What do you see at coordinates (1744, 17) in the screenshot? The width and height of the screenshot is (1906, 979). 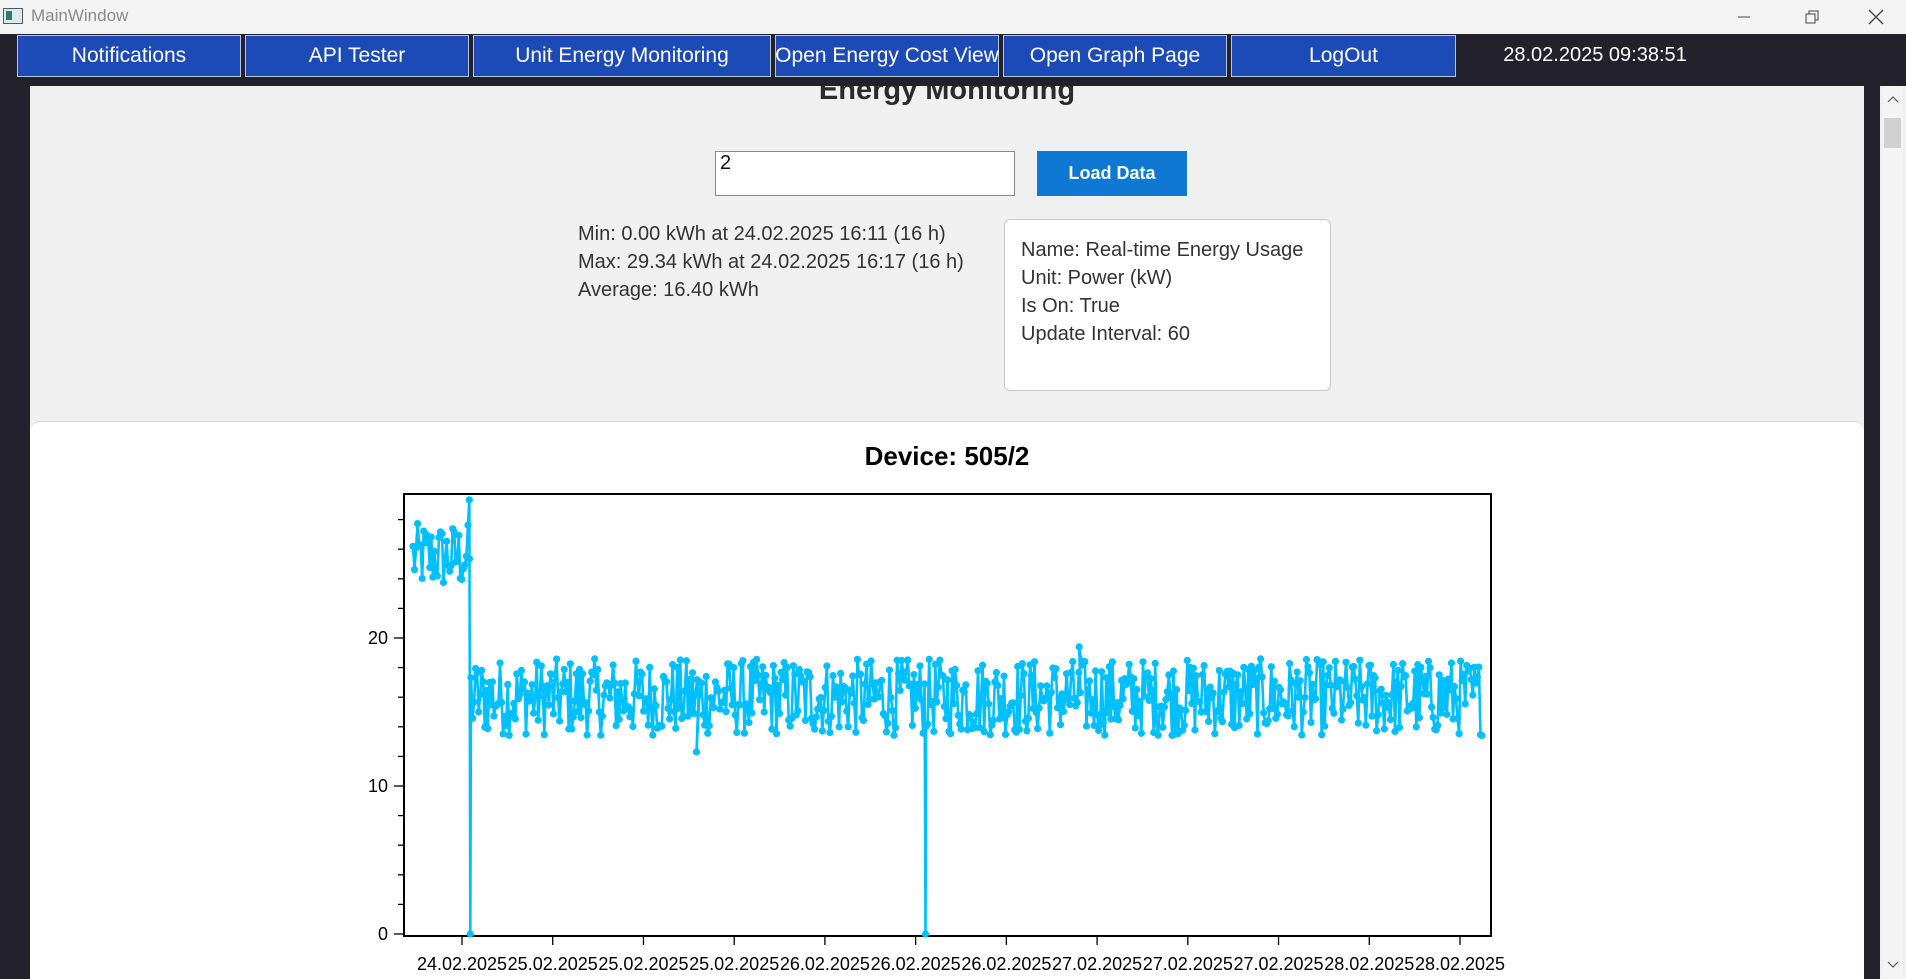 I see `minimize-icon` at bounding box center [1744, 17].